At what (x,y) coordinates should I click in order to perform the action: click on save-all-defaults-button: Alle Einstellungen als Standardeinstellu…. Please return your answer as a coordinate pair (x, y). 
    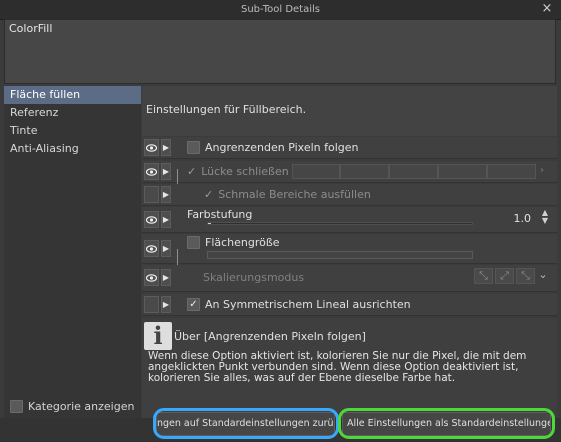
    Looking at the image, I should click on (446, 424).